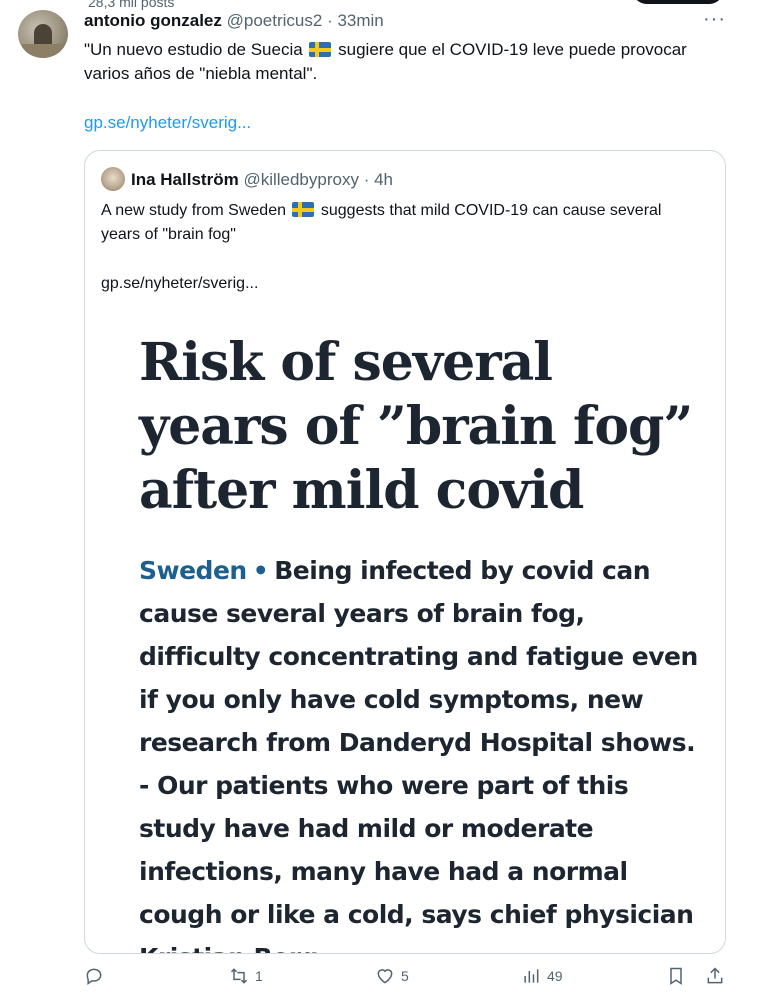 This screenshot has width=760, height=1000. What do you see at coordinates (542, 976) in the screenshot?
I see `views-button: 49` at bounding box center [542, 976].